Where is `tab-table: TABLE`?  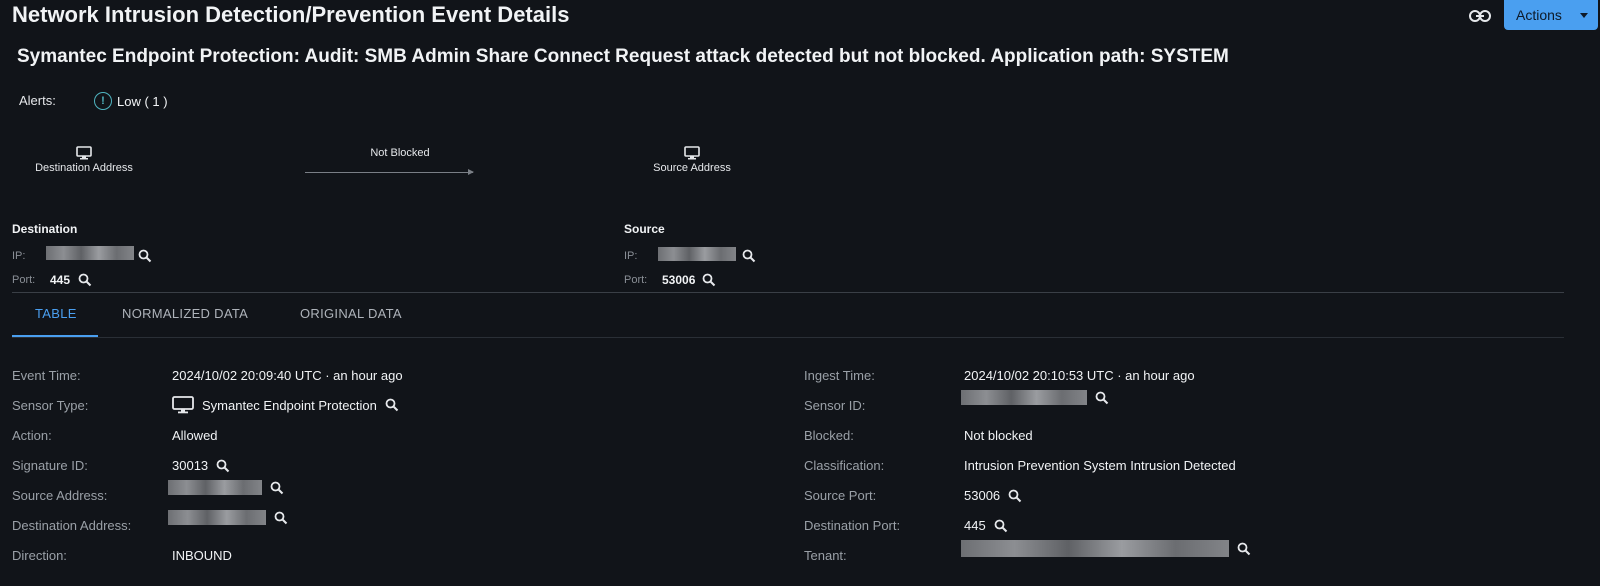 tab-table: TABLE is located at coordinates (56, 313).